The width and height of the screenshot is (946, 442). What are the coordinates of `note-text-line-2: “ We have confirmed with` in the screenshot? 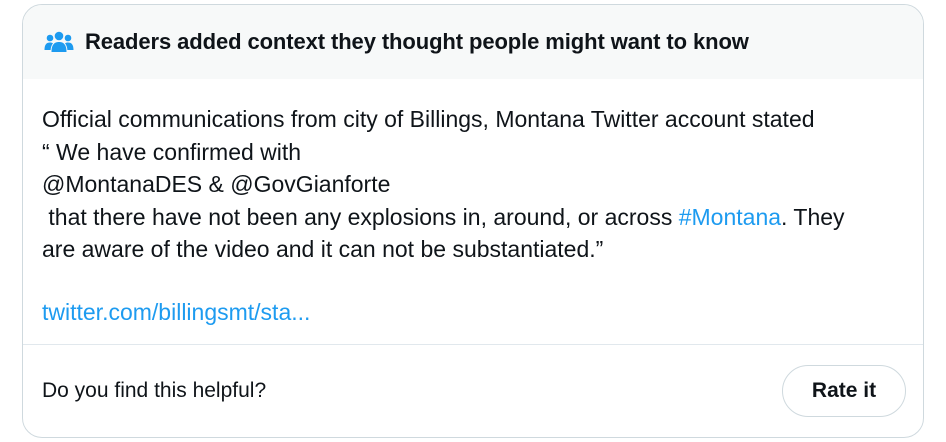 It's located at (172, 151).